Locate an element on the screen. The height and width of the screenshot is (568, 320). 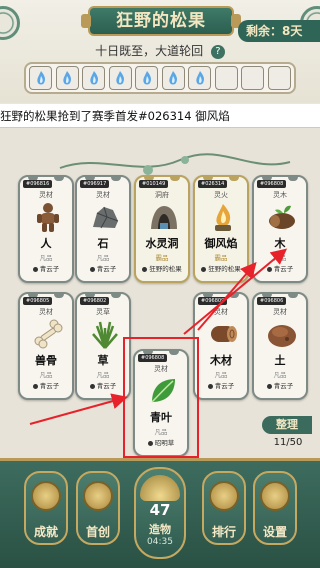
water-cave-icon is located at coordinates (164, 217).